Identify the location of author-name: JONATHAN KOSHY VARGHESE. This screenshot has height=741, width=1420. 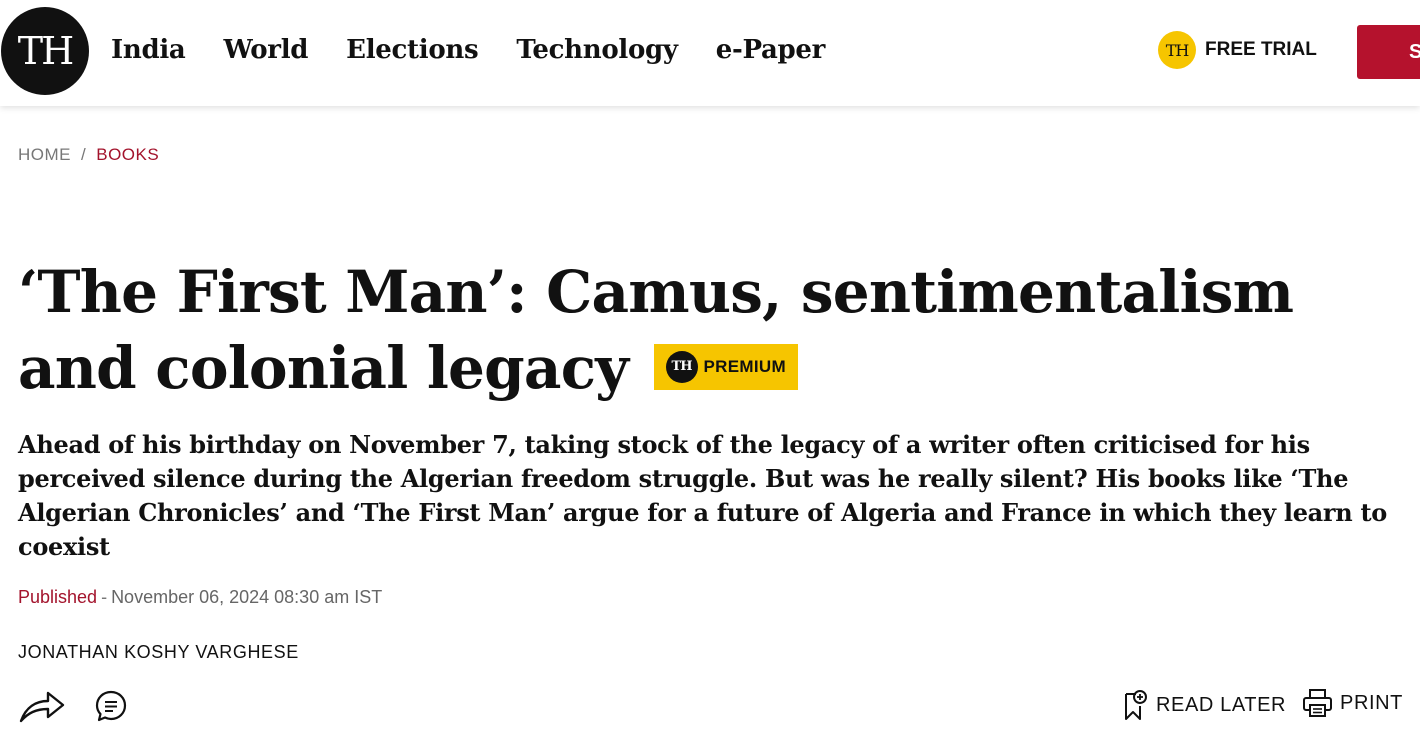
(158, 652).